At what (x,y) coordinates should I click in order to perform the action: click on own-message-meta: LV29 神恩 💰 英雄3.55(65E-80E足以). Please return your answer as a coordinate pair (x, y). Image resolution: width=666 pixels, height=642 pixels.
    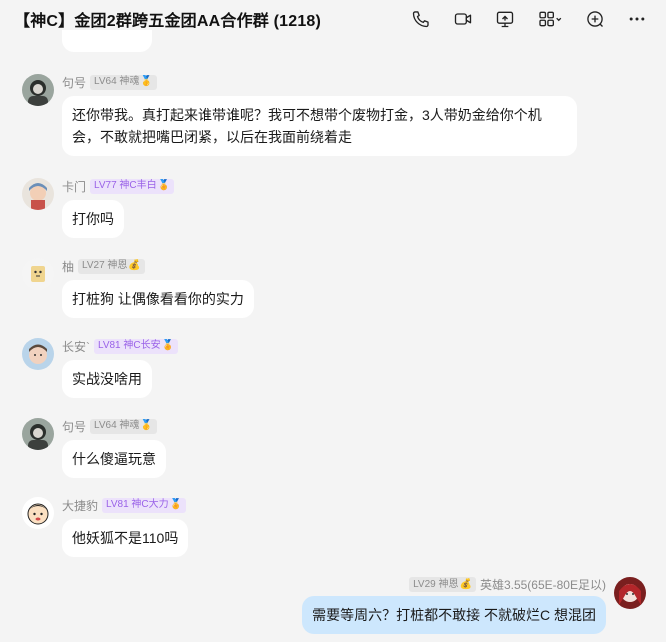
    Looking at the image, I should click on (507, 584).